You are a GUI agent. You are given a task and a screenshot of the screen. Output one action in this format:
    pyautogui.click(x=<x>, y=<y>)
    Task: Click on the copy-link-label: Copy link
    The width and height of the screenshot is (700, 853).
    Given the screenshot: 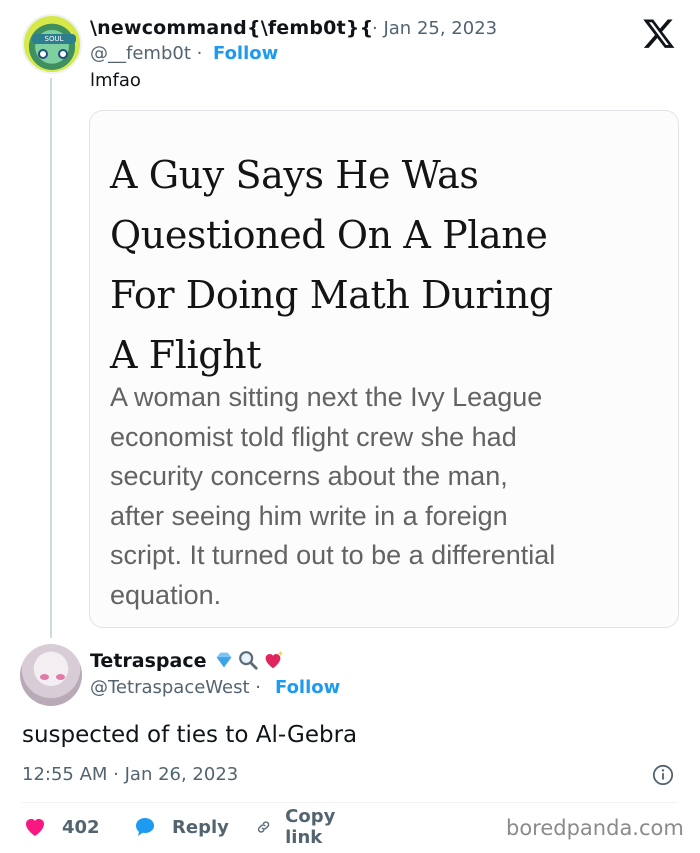 What is the action you would take?
    pyautogui.click(x=310, y=827)
    